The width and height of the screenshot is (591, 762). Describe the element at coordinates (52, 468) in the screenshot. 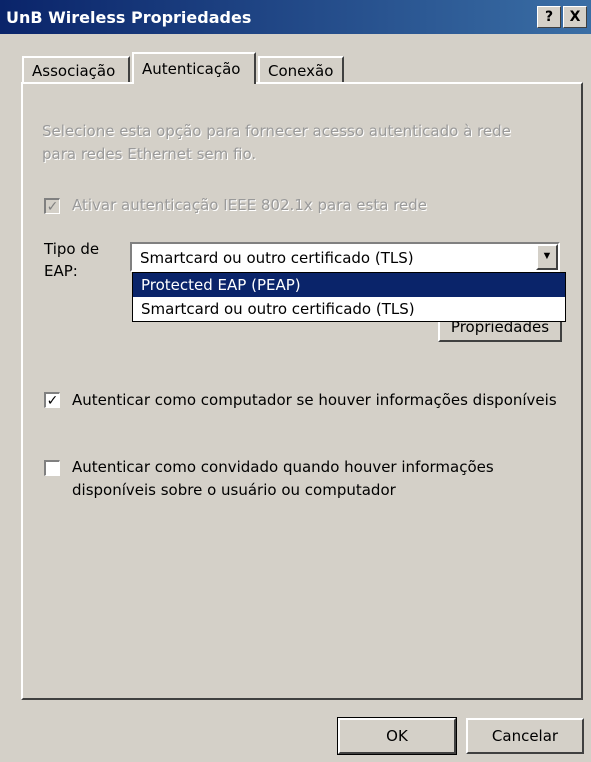

I see `guest-auth-checkbox` at that location.